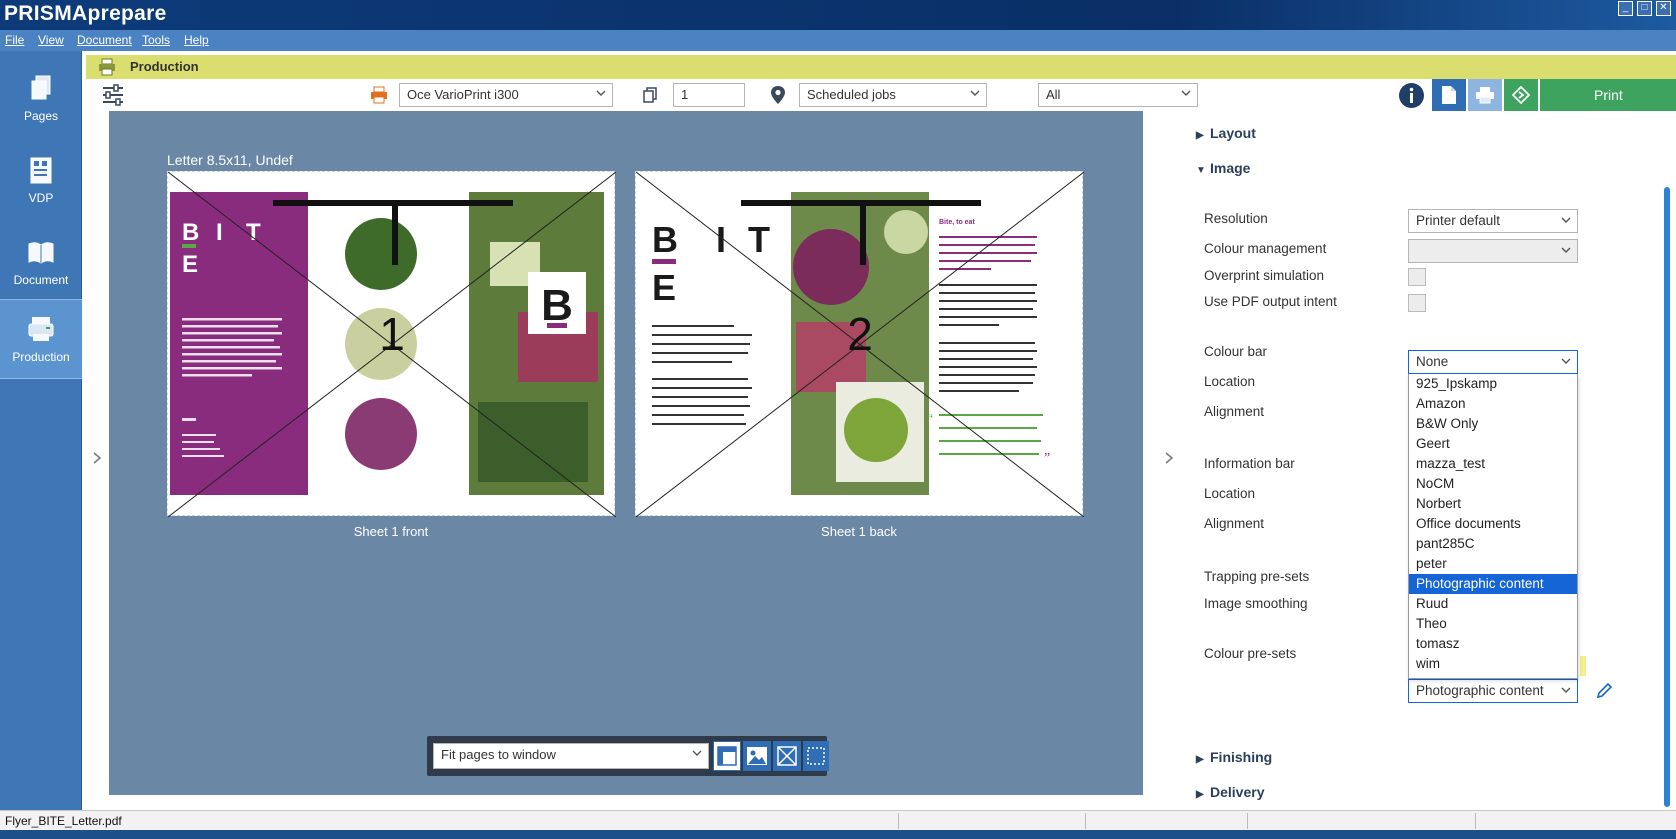 This screenshot has width=1676, height=839. I want to click on resolution-select: Printer default, so click(1493, 221).